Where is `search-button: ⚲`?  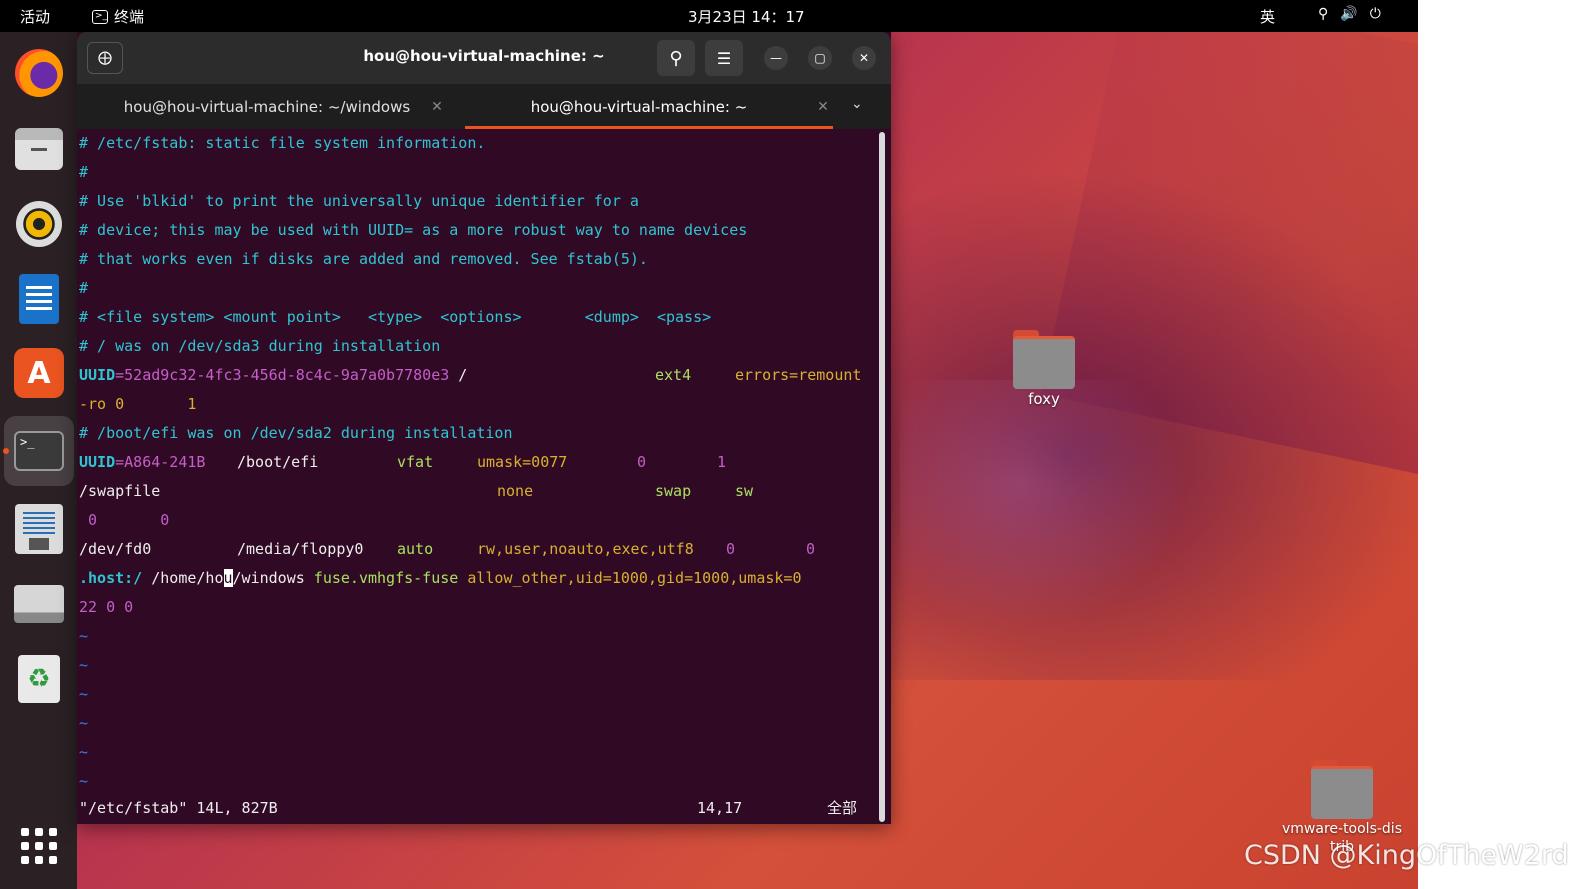 search-button: ⚲ is located at coordinates (676, 58).